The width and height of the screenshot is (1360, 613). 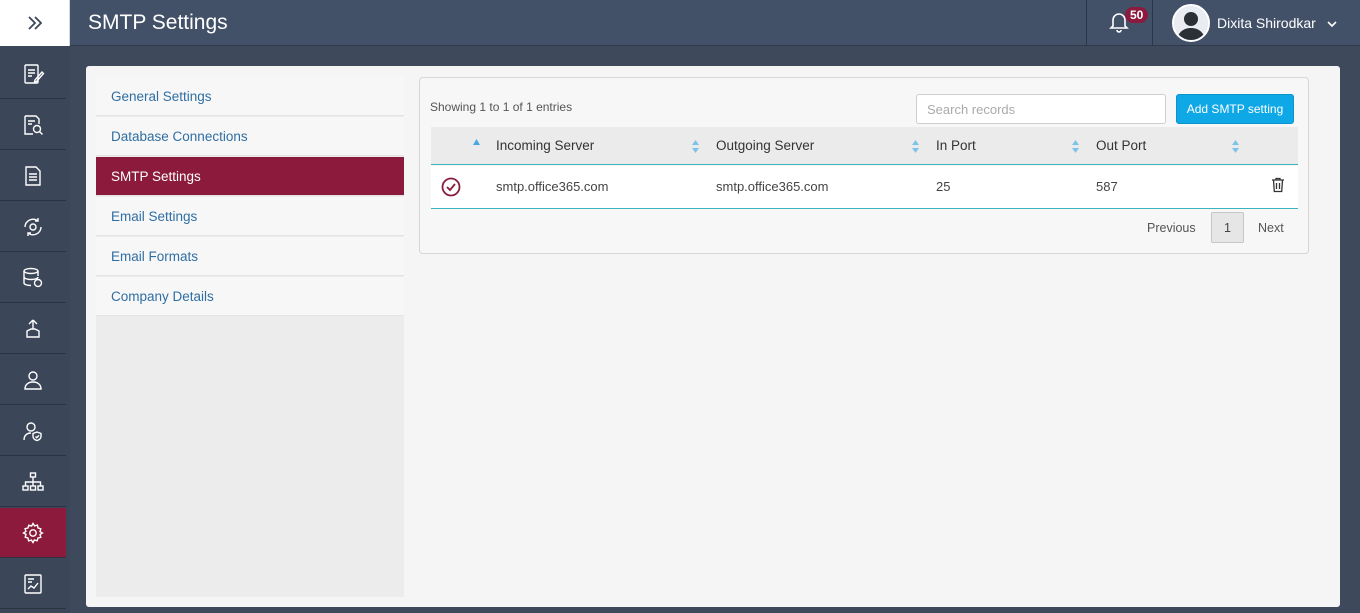 What do you see at coordinates (250, 256) in the screenshot?
I see `subnav-item-email-formats: Email Formats` at bounding box center [250, 256].